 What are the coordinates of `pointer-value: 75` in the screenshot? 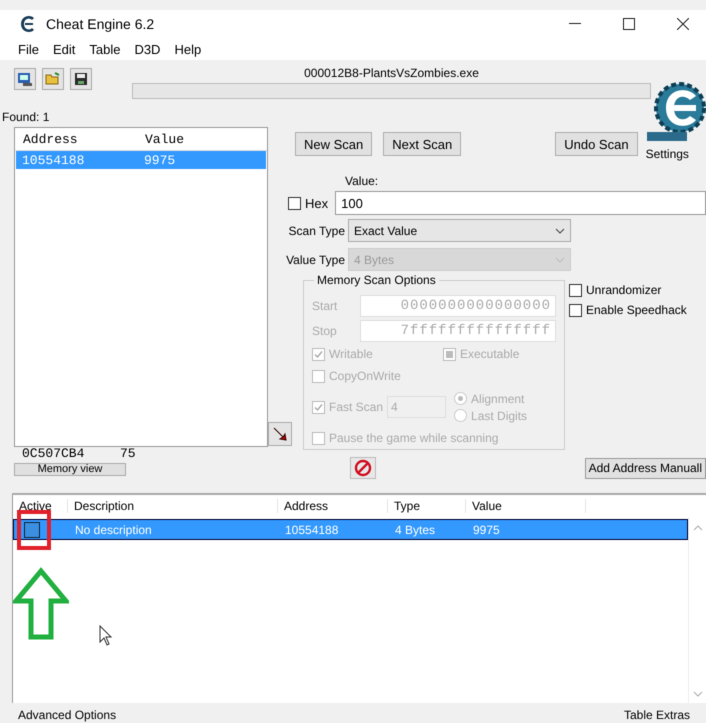 It's located at (128, 454).